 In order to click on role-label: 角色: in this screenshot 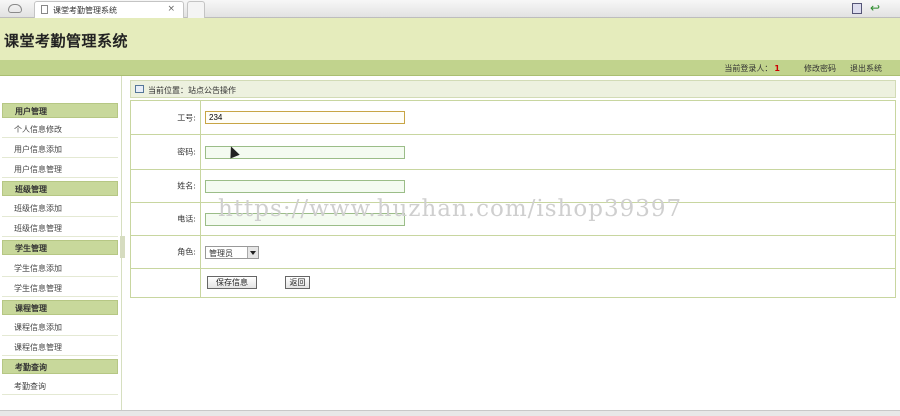, I will do `click(186, 252)`.